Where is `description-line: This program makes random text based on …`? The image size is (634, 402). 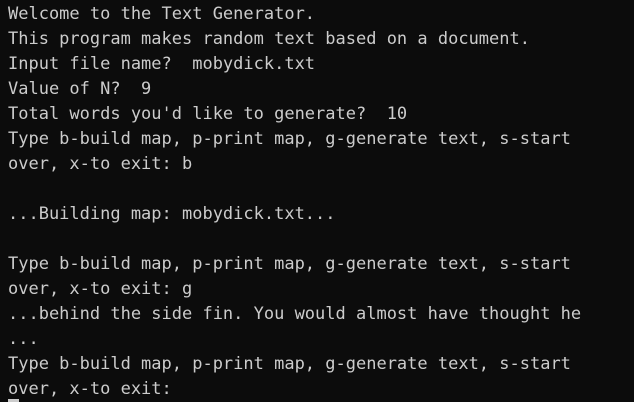
description-line: This program makes random text based on … is located at coordinates (269, 39).